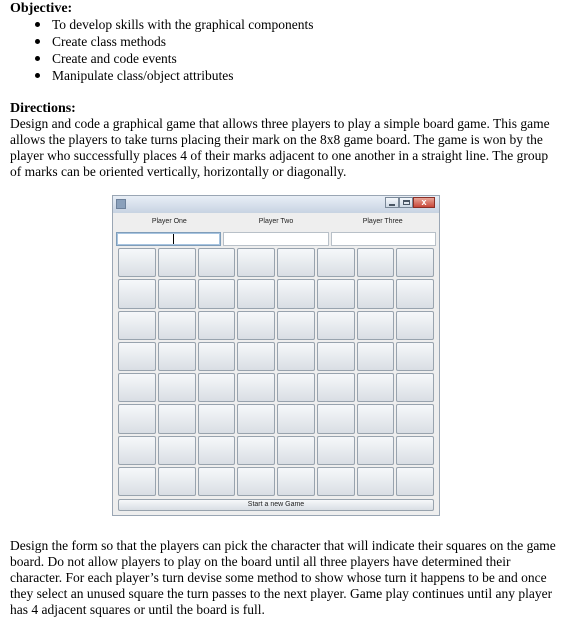  I want to click on objective-item: Manipulate class/object attributes, so click(162, 75).